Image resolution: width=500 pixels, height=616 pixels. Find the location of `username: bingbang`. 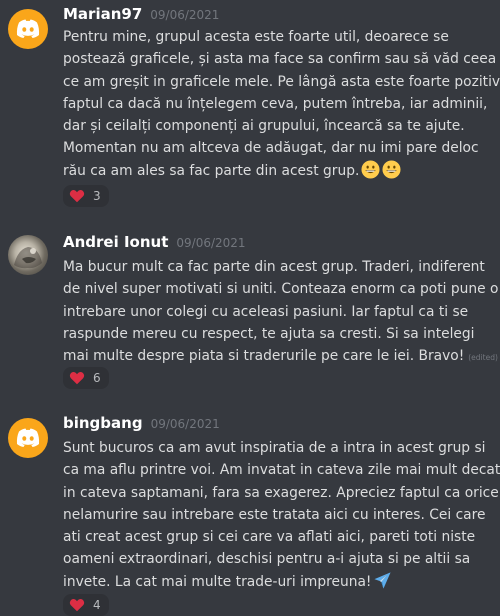

username: bingbang is located at coordinates (103, 423).